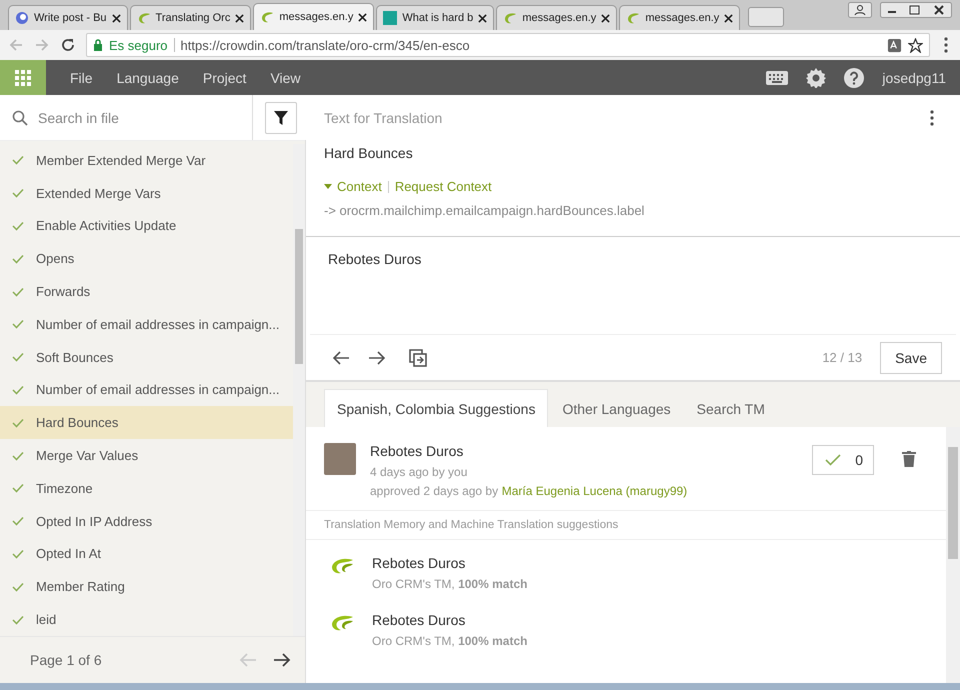 This screenshot has width=960, height=690. What do you see at coordinates (224, 78) in the screenshot?
I see `menu-item: Project` at bounding box center [224, 78].